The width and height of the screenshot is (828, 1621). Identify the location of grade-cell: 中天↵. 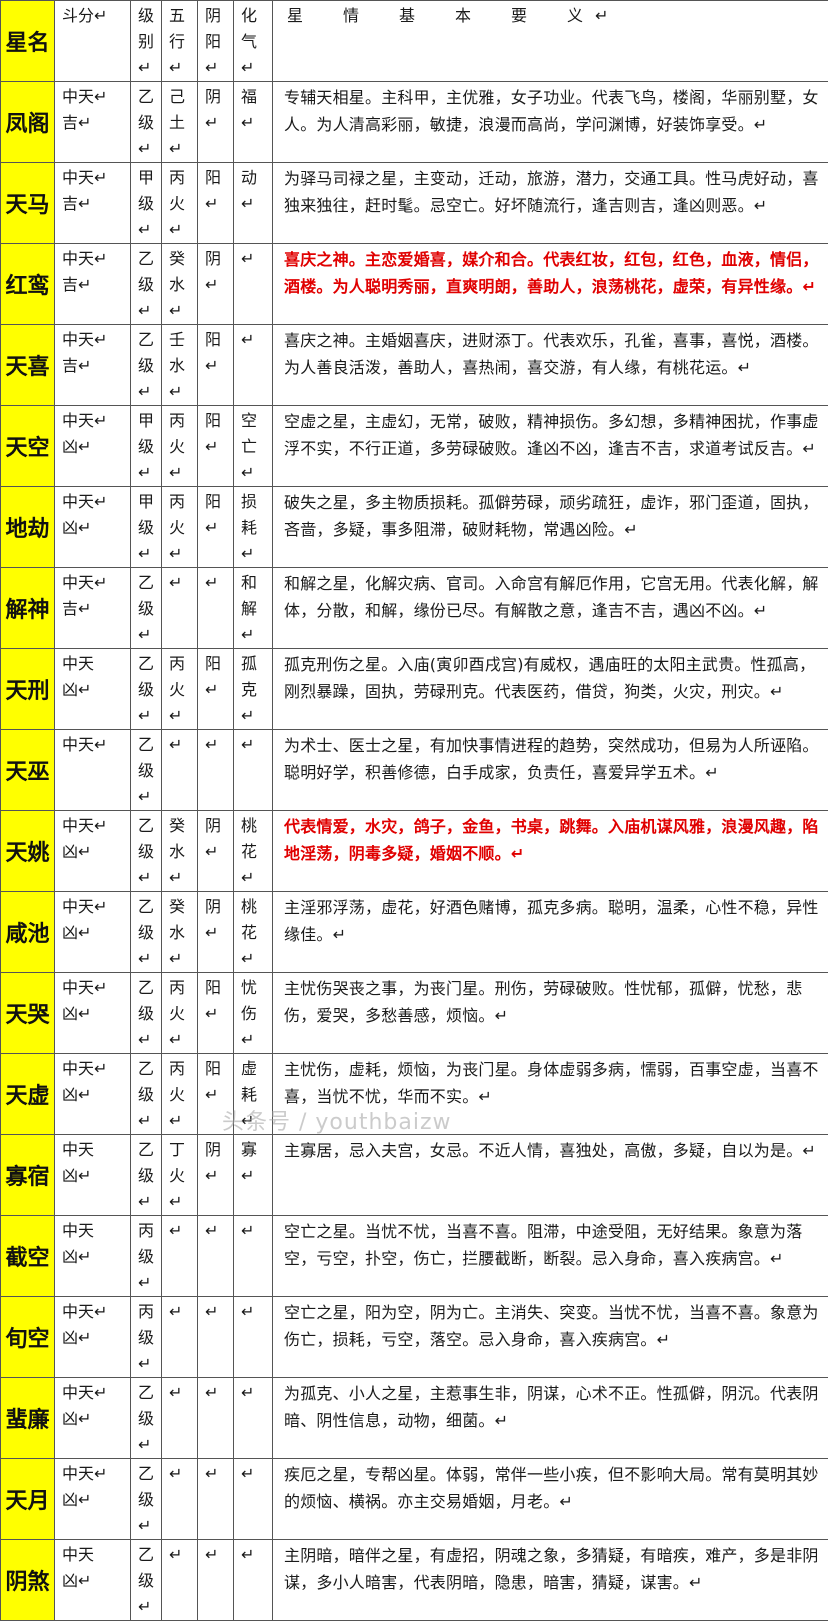
(93, 770).